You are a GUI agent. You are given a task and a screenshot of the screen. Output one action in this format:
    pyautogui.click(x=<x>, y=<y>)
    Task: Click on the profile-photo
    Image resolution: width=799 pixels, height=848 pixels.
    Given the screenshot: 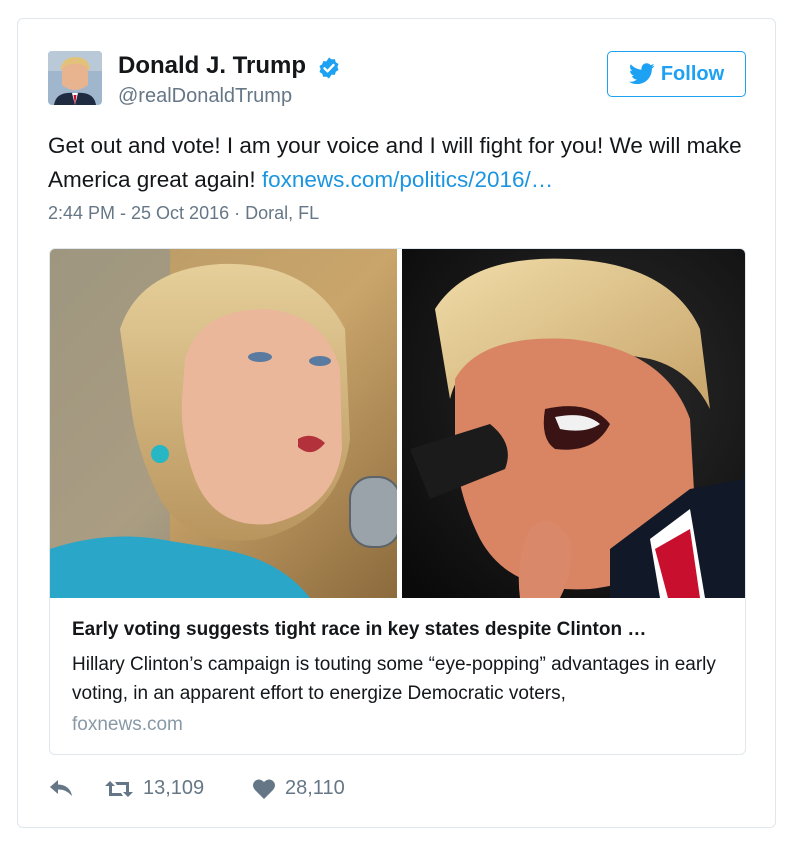 What is the action you would take?
    pyautogui.click(x=75, y=78)
    